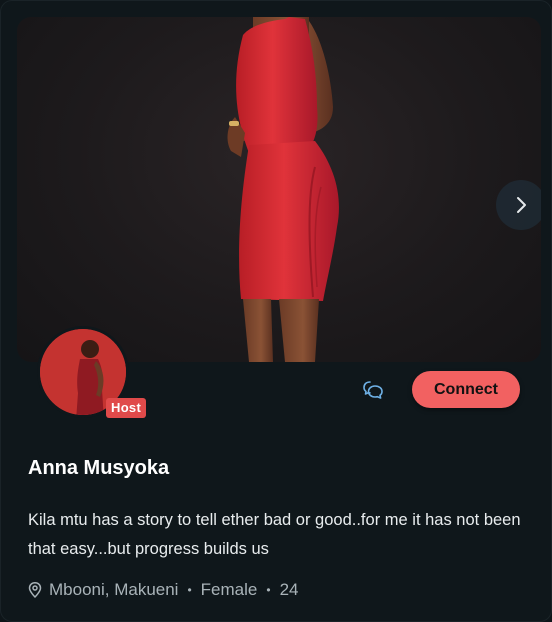 The width and height of the screenshot is (552, 622). What do you see at coordinates (114, 589) in the screenshot?
I see `profile-location: Mbooni, Makueni` at bounding box center [114, 589].